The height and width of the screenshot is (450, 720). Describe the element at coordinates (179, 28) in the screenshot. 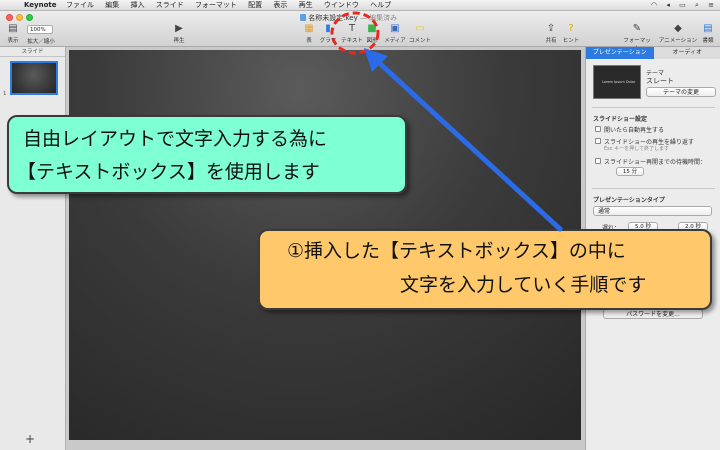

I see `play-icon: ▶` at that location.